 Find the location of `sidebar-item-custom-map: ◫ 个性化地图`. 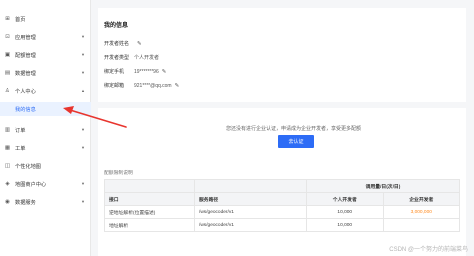

sidebar-item-custom-map: ◫ 个性化地图 is located at coordinates (45, 166).